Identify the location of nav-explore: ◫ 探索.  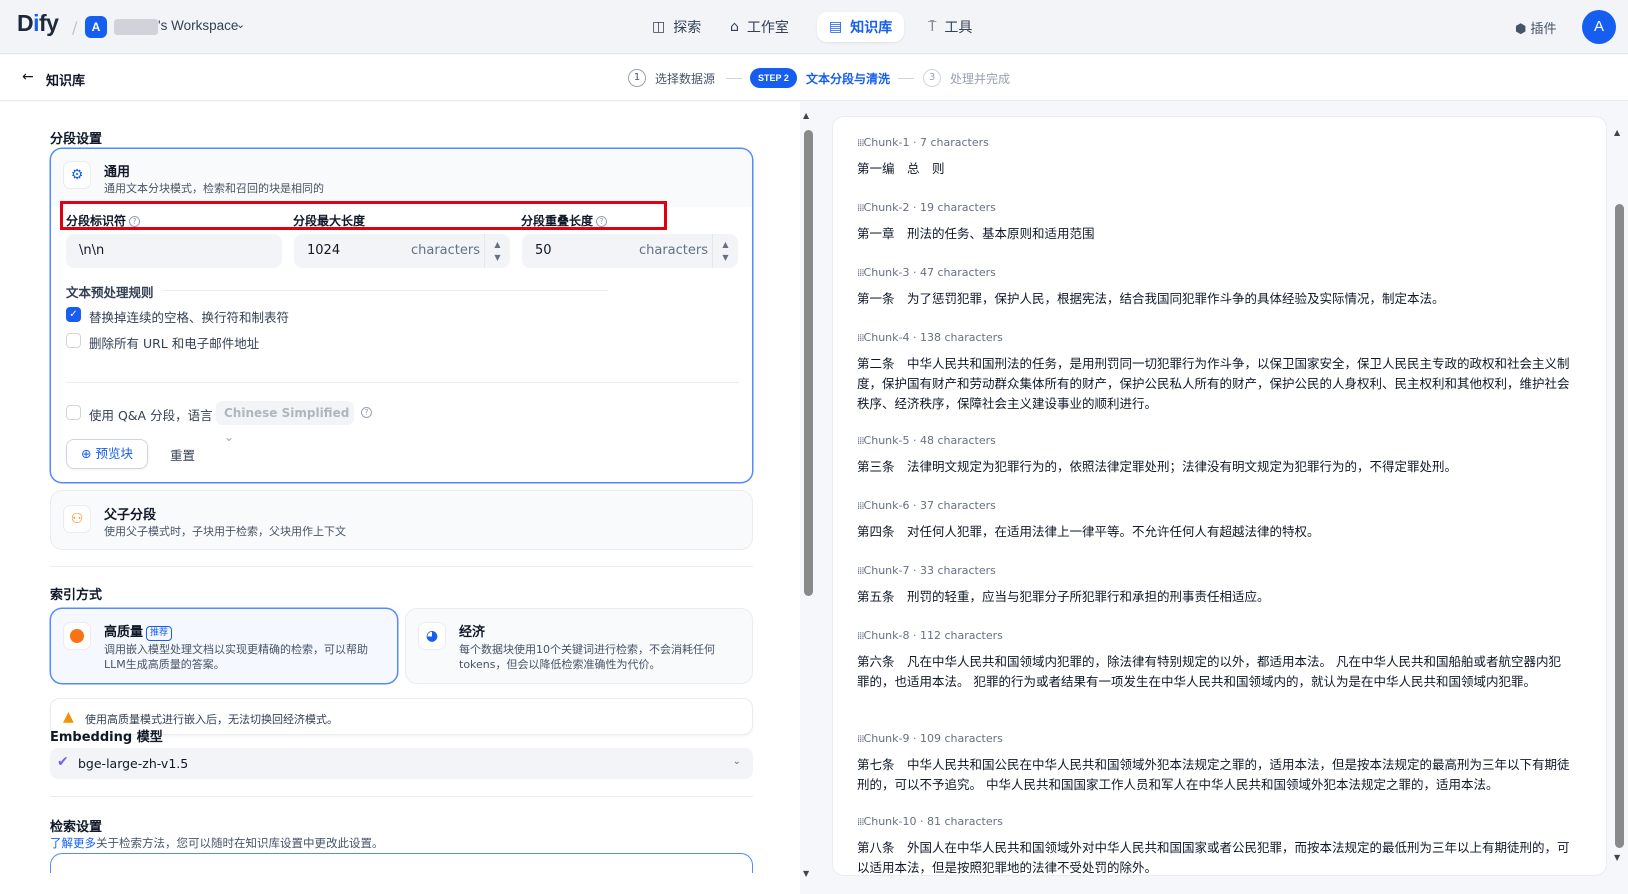
(676, 27).